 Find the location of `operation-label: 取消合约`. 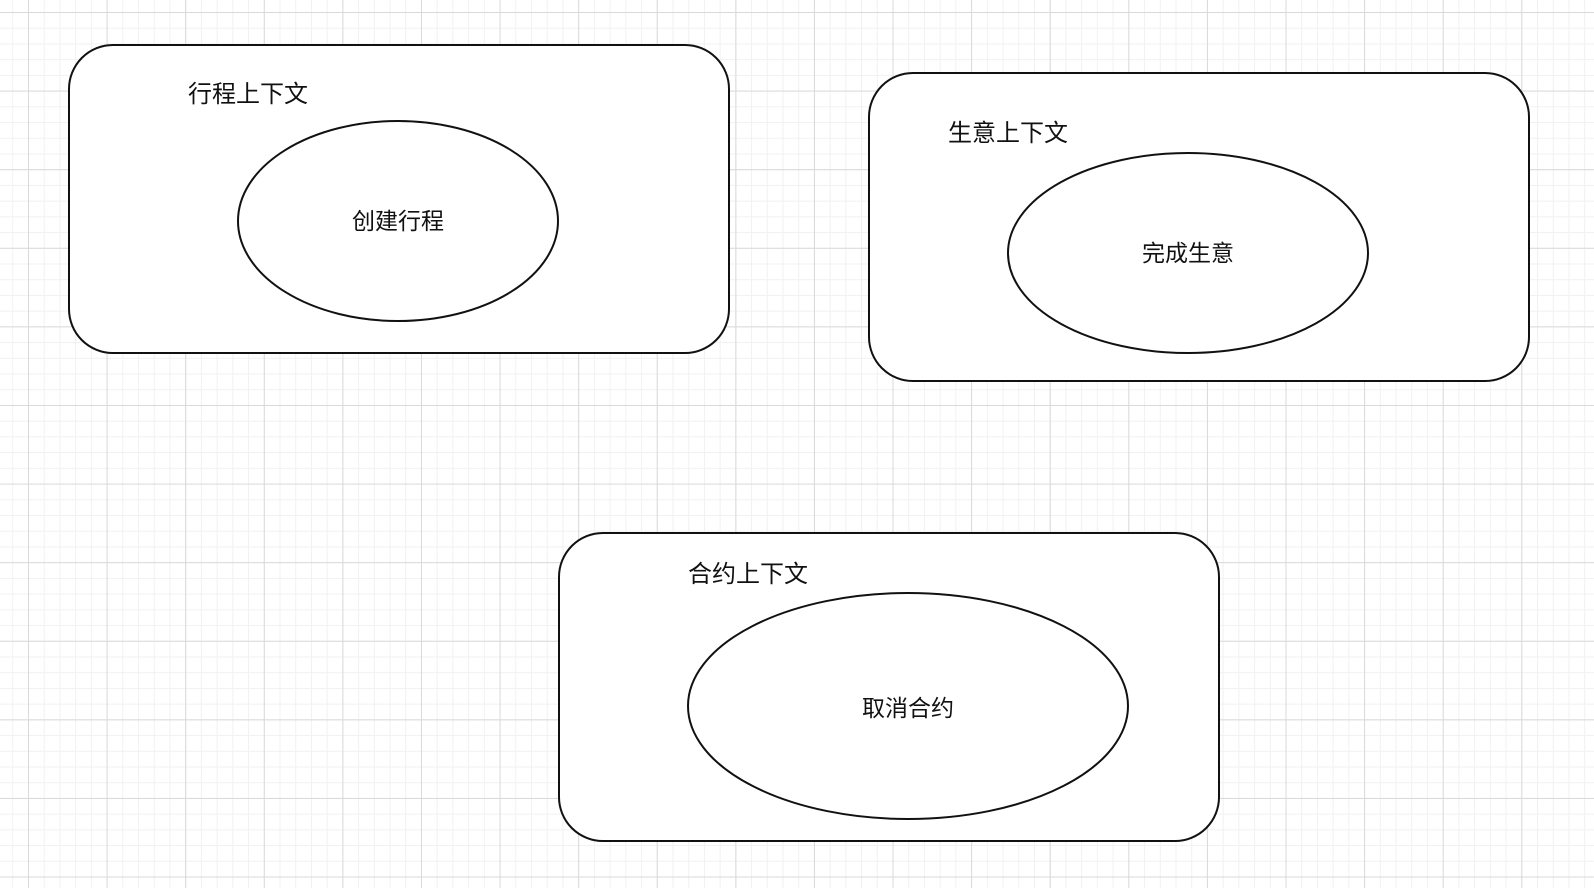

operation-label: 取消合约 is located at coordinates (908, 709).